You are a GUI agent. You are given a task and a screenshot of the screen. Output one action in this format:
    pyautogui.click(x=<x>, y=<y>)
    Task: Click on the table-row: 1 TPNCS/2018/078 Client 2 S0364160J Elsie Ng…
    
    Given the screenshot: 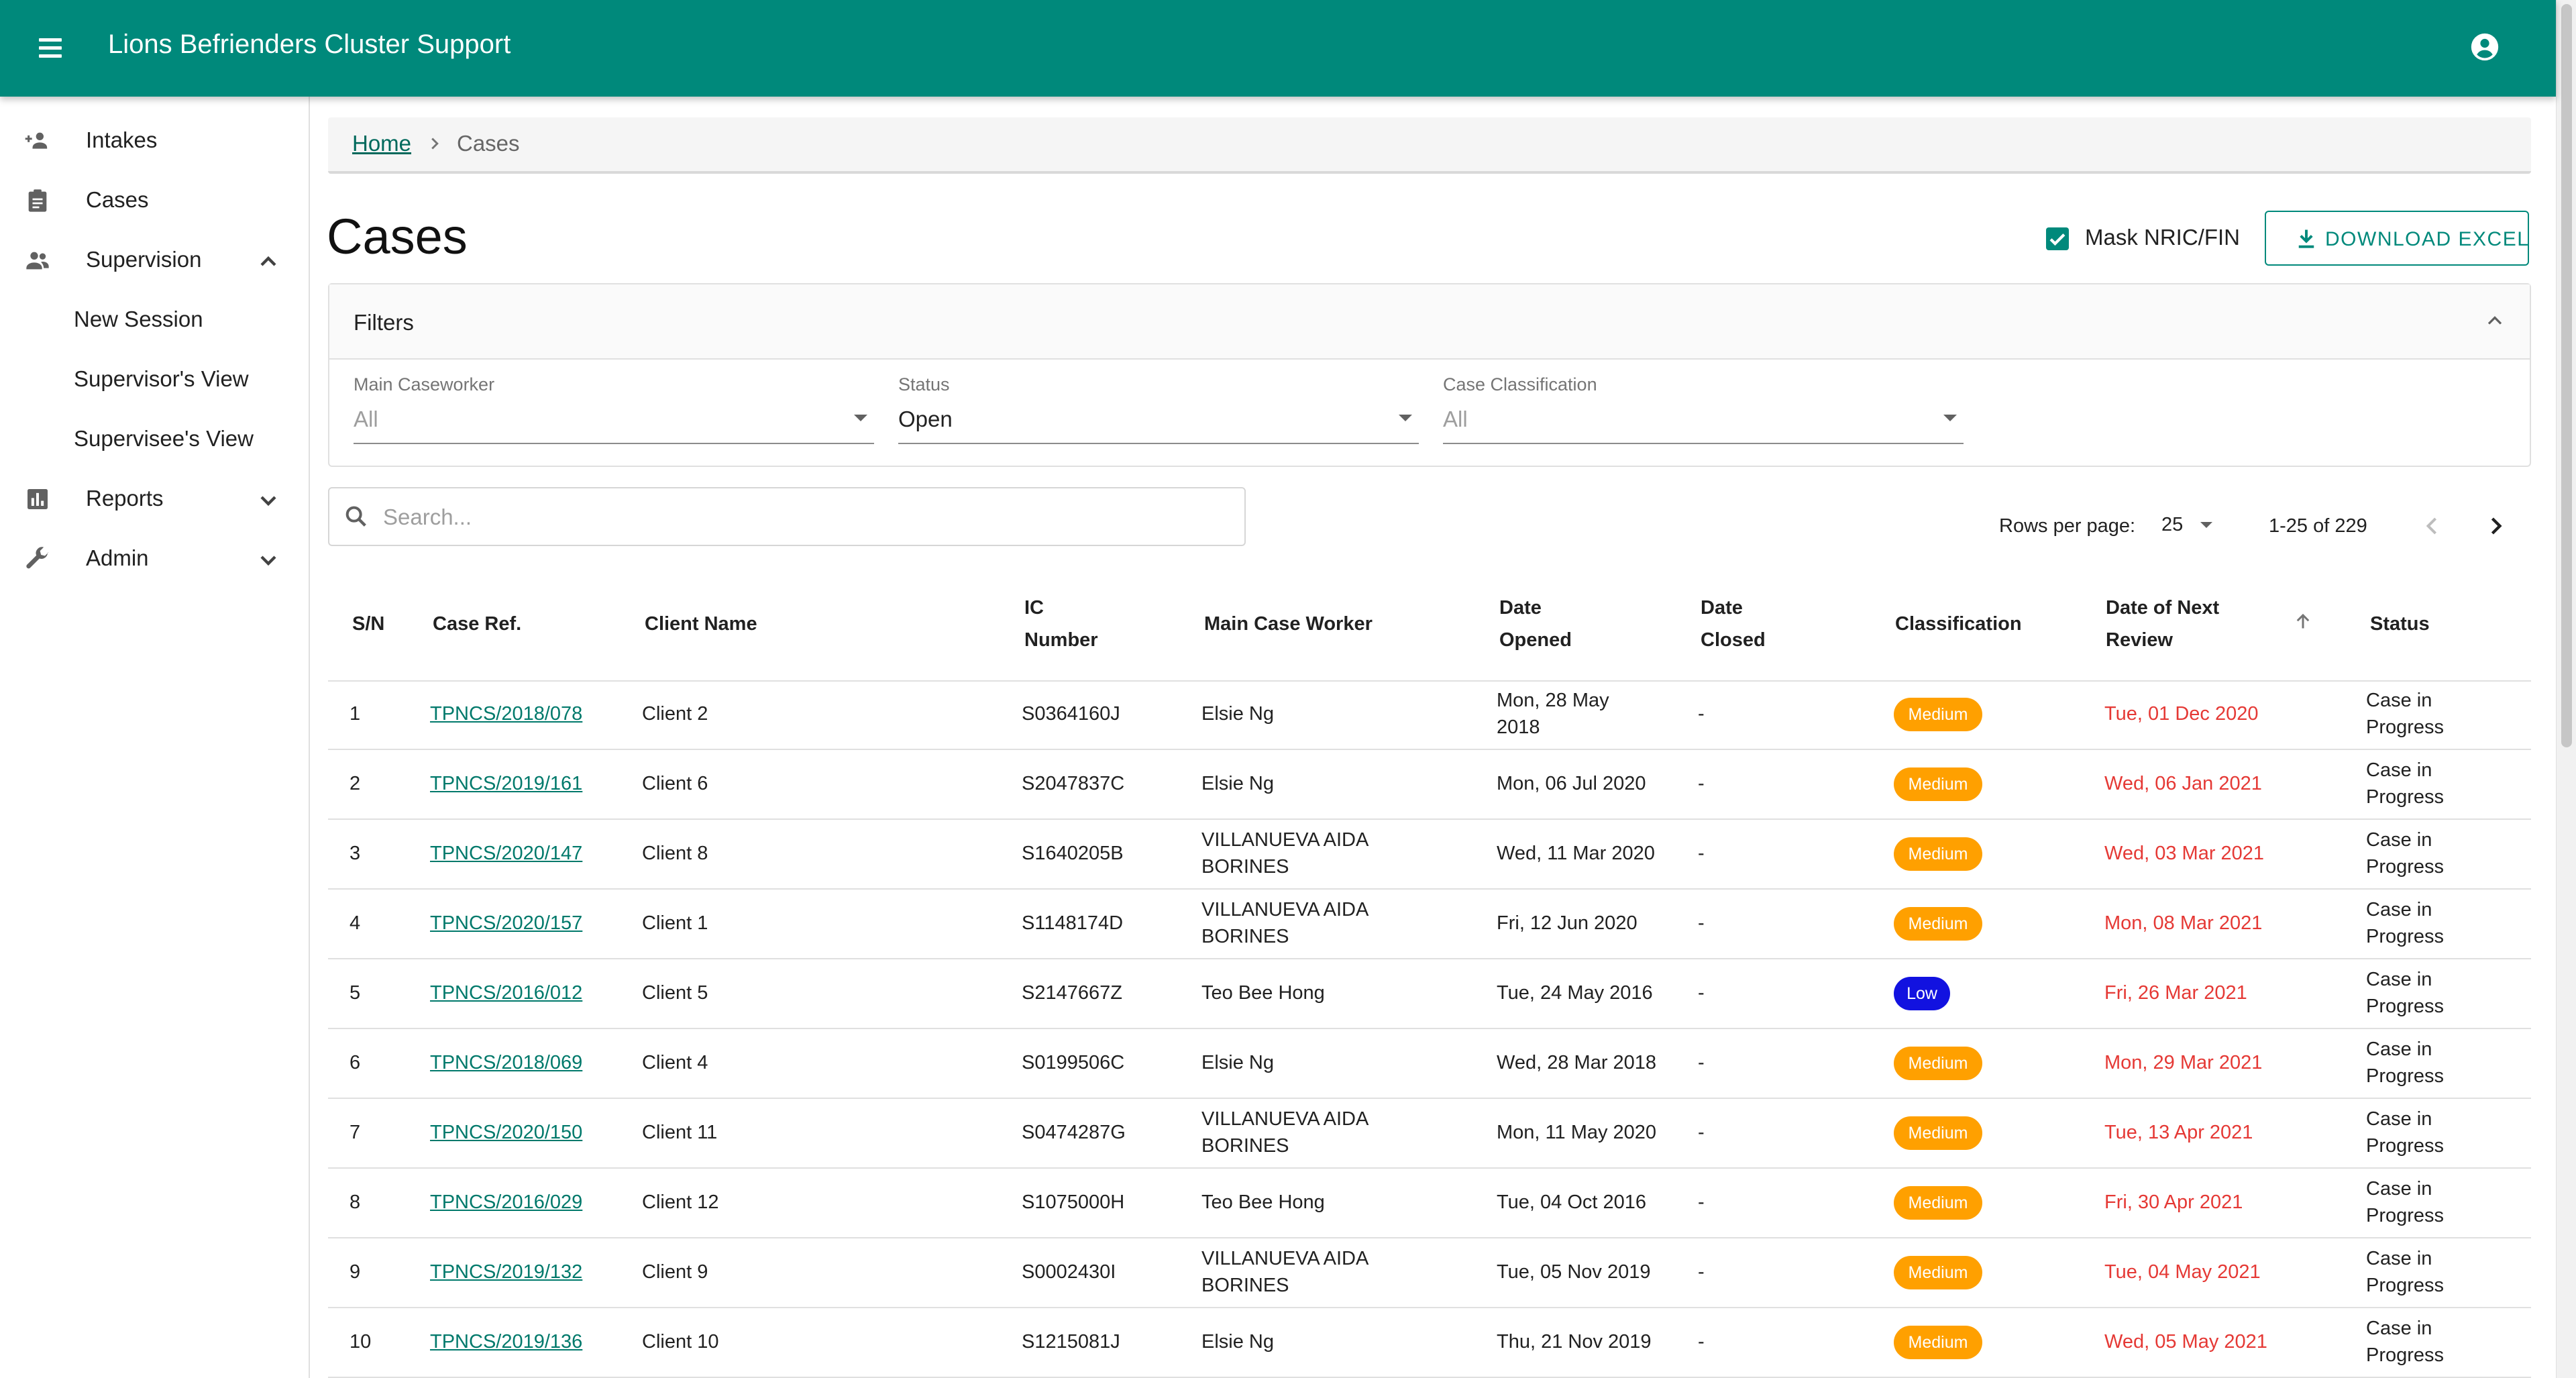 What is the action you would take?
    pyautogui.click(x=1429, y=715)
    